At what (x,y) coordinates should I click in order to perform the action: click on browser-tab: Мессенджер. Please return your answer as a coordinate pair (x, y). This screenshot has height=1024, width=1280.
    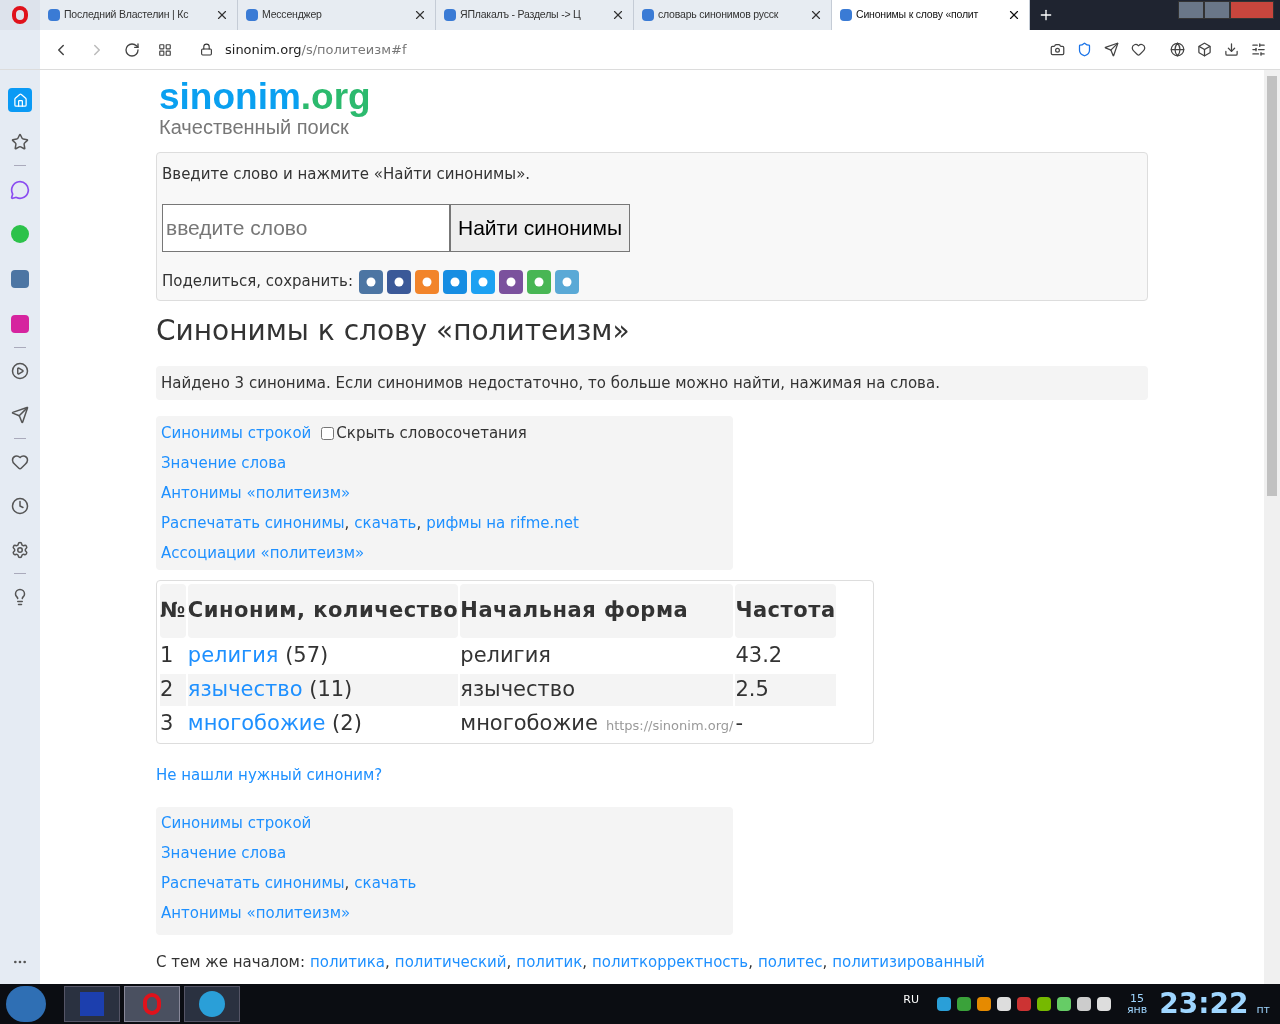
    Looking at the image, I should click on (337, 15).